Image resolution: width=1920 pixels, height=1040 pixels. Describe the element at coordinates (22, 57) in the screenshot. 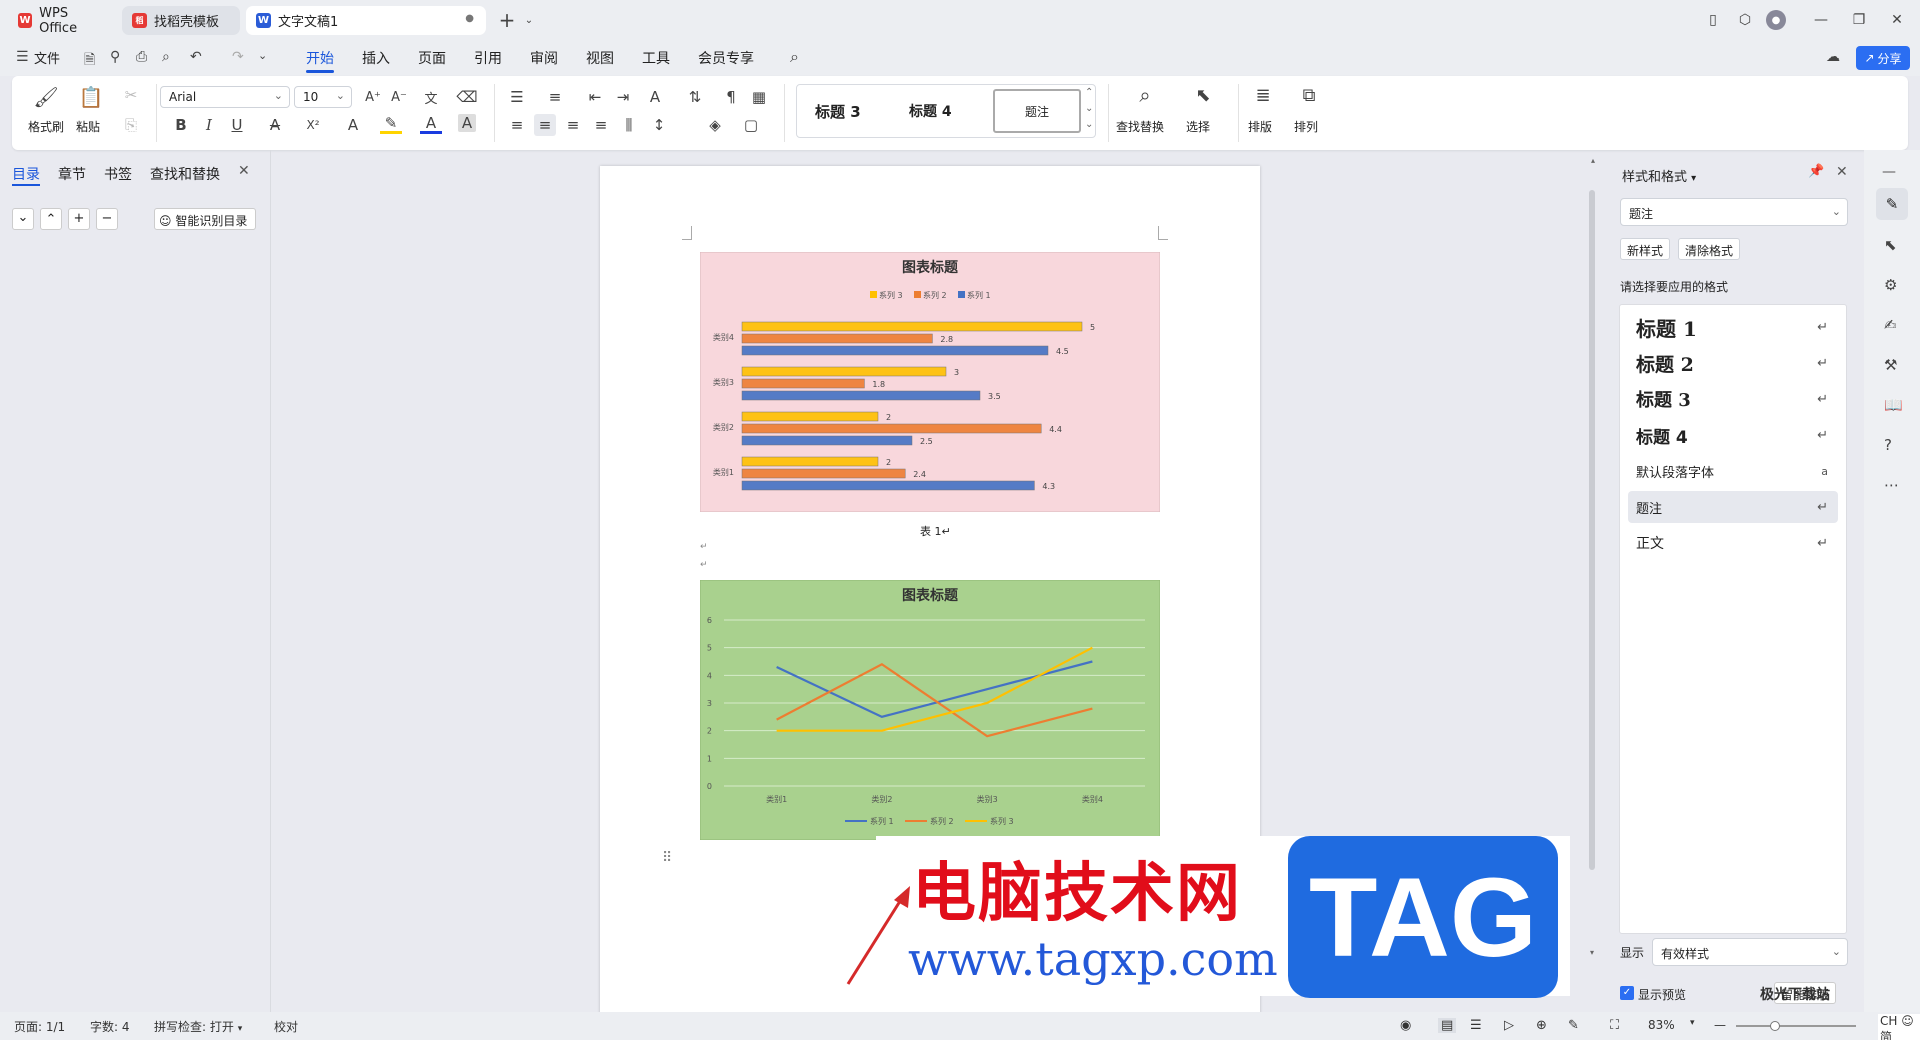

I see `hamburger-menu-icon: ☰` at that location.